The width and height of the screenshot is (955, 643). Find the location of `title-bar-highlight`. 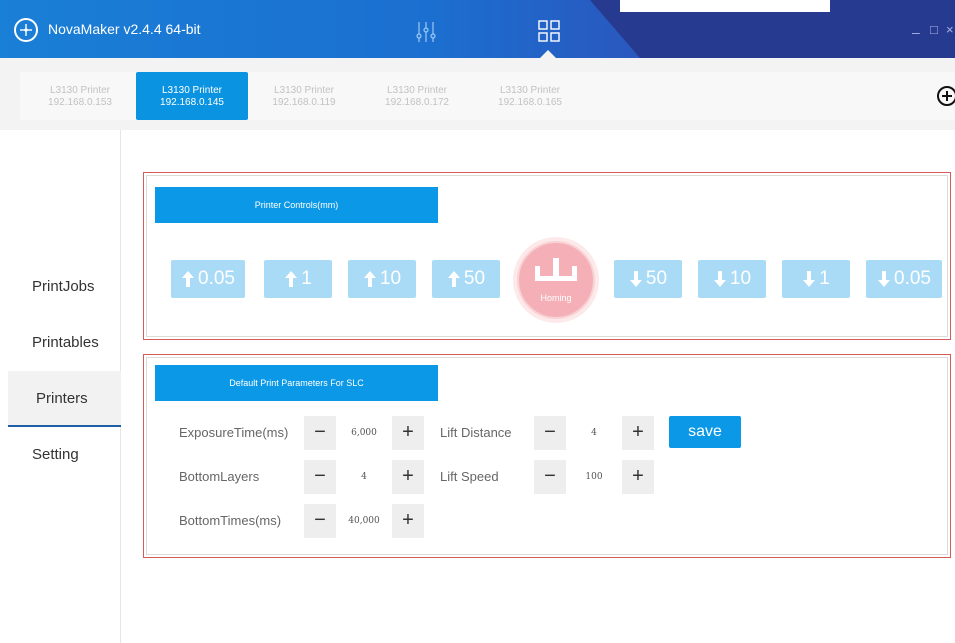

title-bar-highlight is located at coordinates (725, 6).